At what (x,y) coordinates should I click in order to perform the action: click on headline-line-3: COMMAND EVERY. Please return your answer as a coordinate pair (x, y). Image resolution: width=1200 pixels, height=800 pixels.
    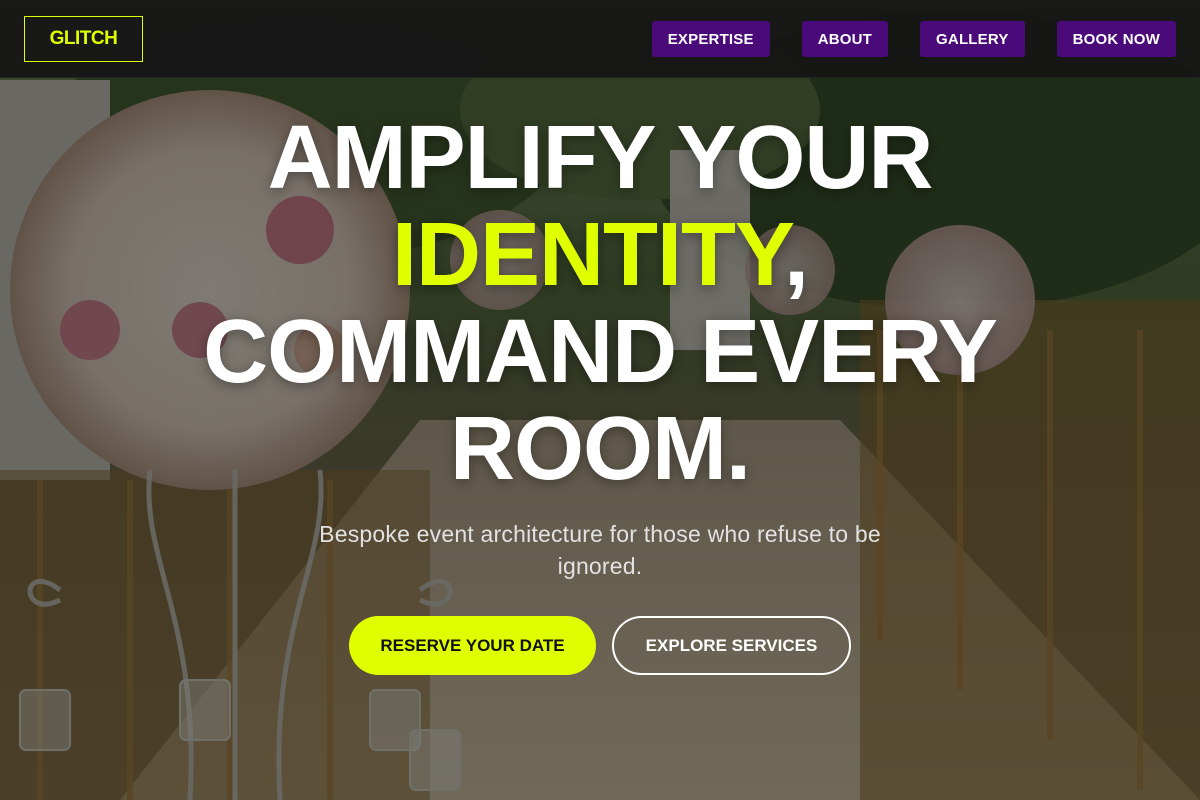
    Looking at the image, I should click on (600, 352).